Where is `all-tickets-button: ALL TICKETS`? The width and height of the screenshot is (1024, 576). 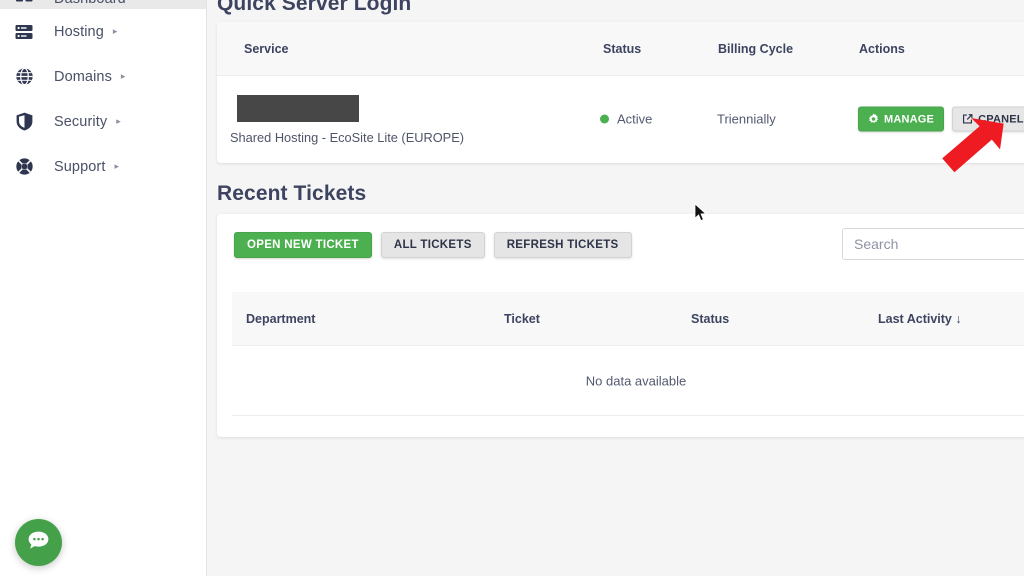
all-tickets-button: ALL TICKETS is located at coordinates (432, 245).